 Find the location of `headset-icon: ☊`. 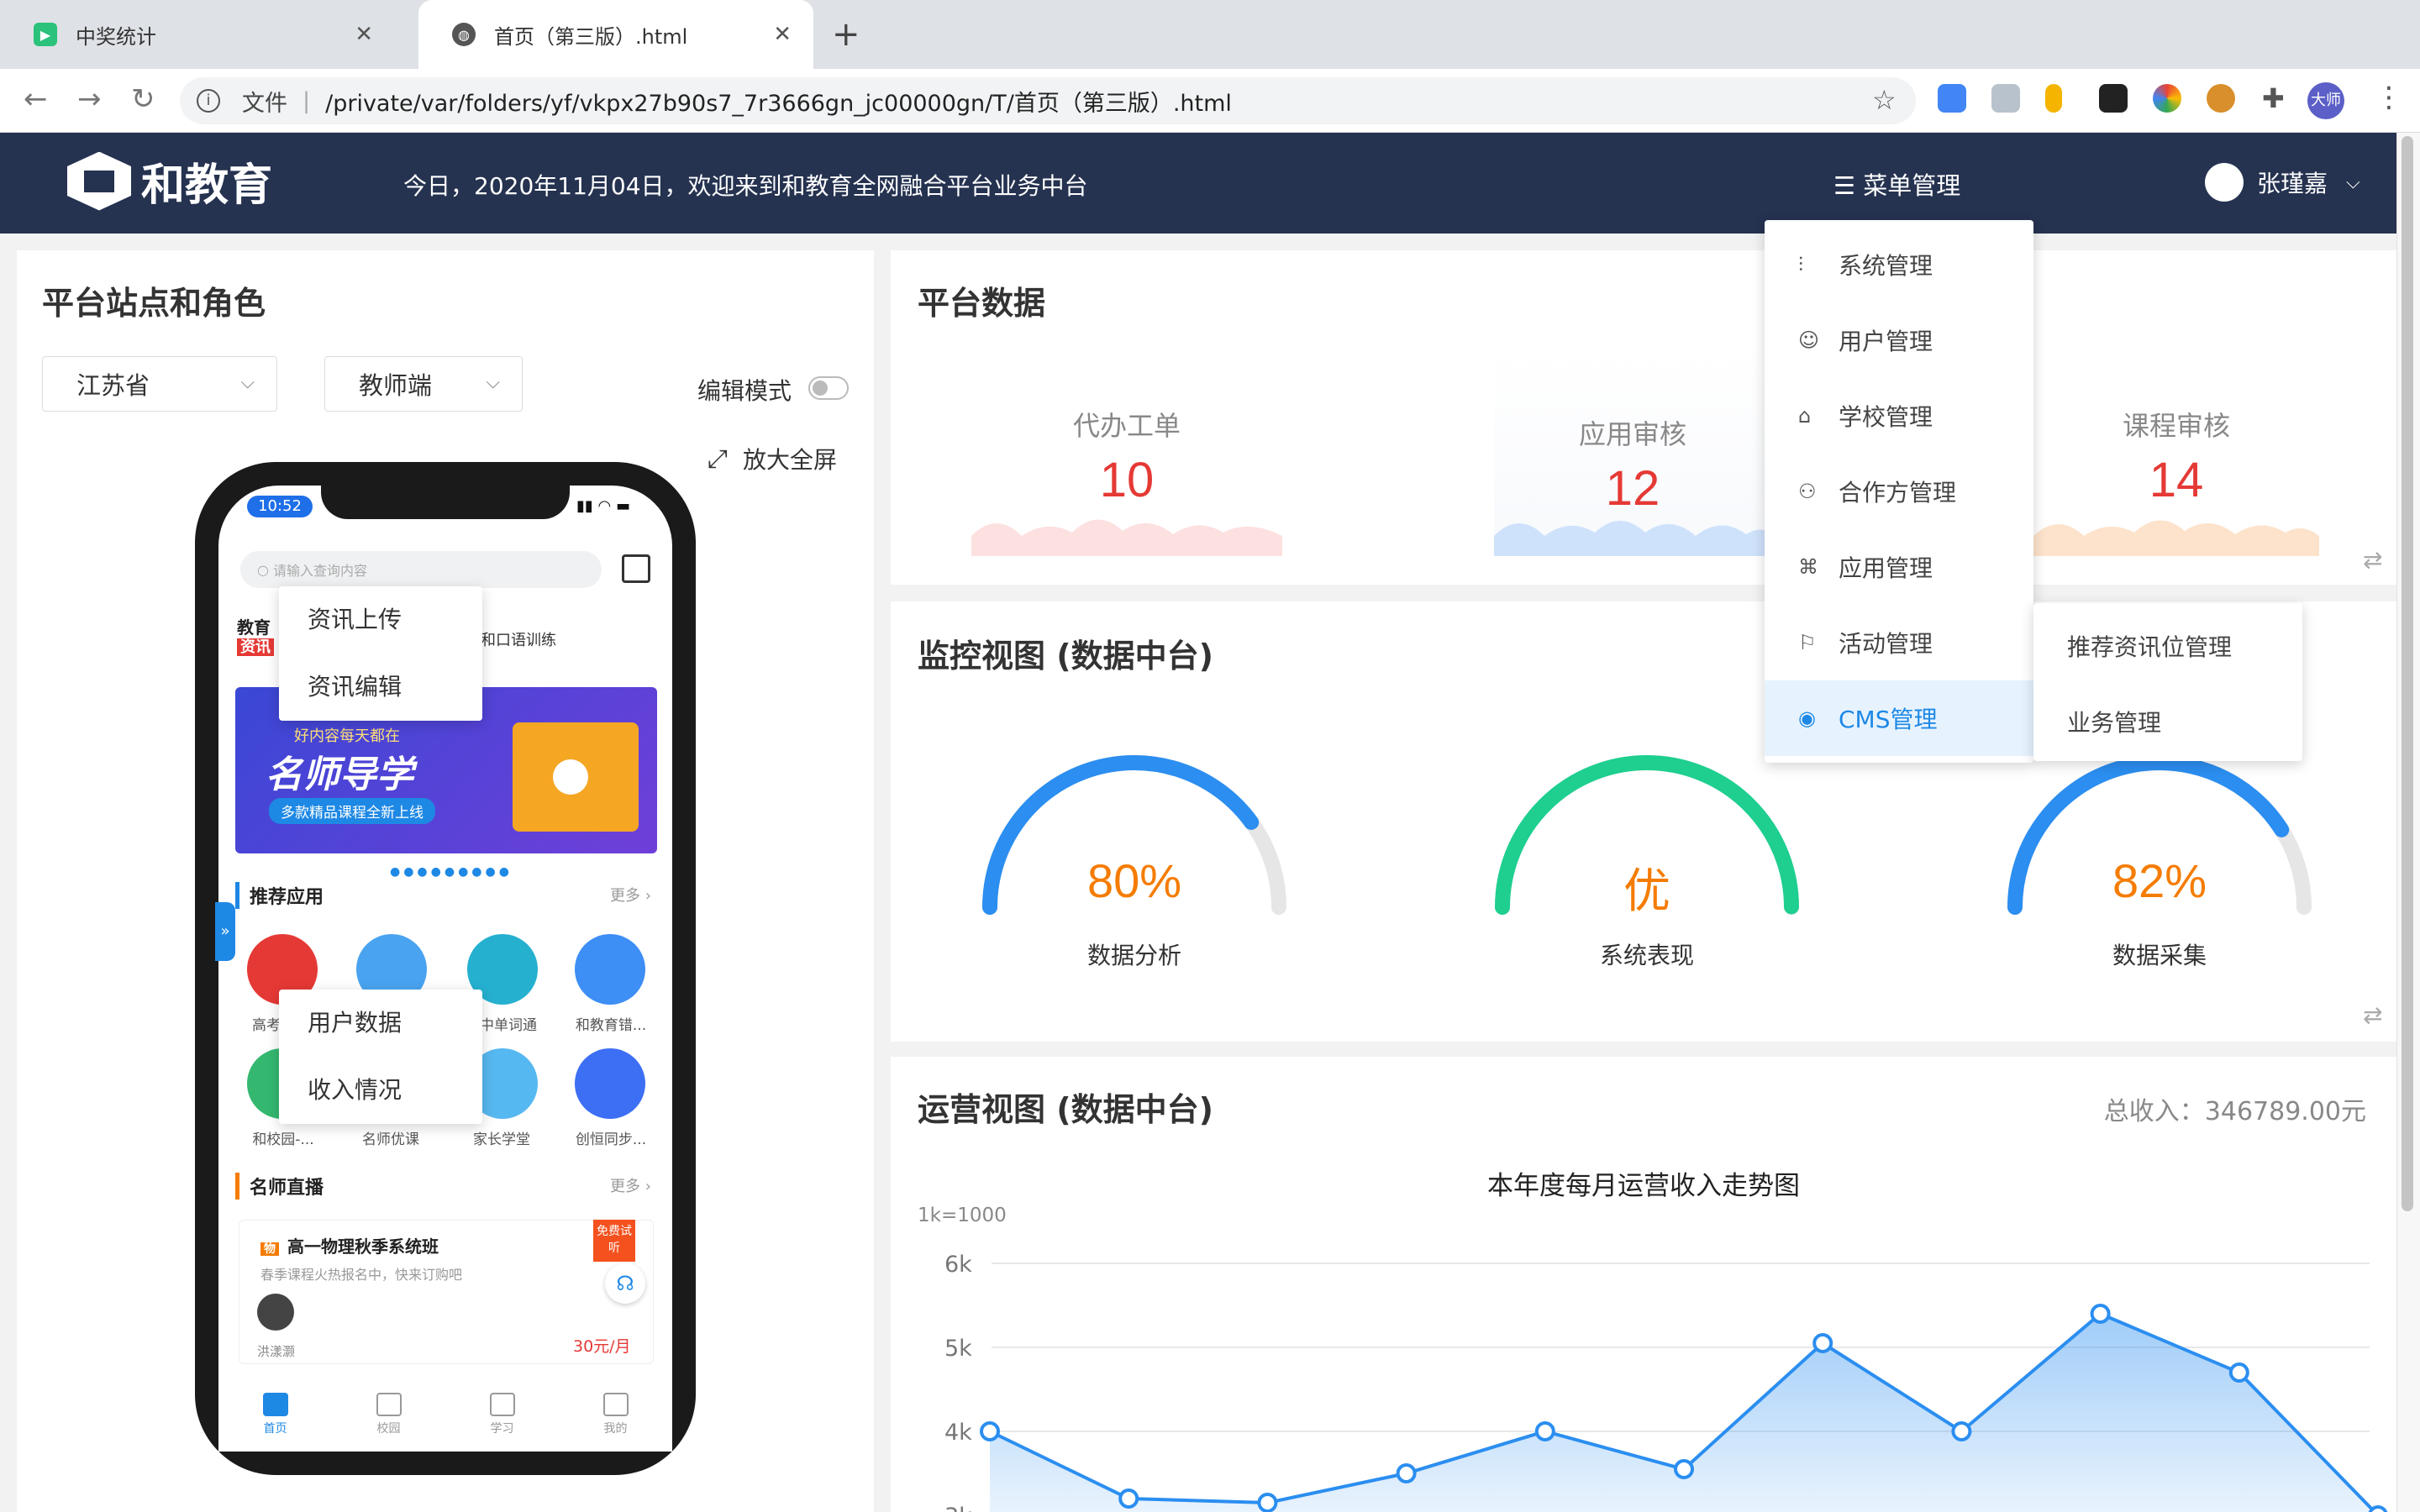

headset-icon: ☊ is located at coordinates (625, 1283).